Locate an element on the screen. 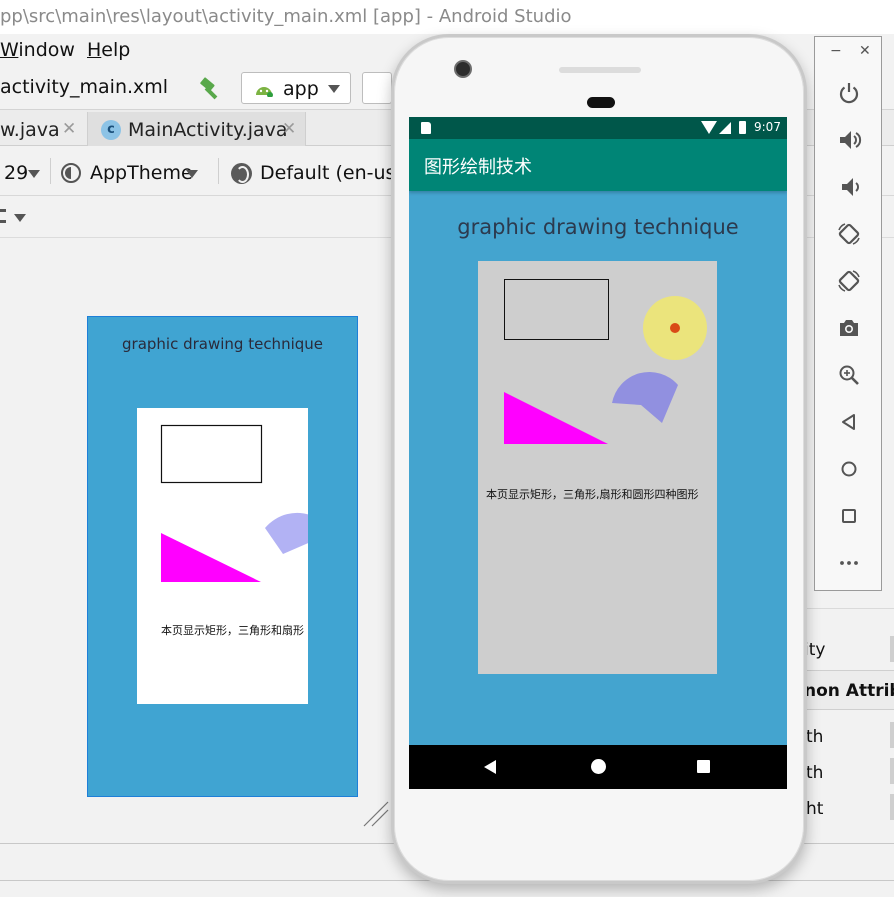 The image size is (894, 897). more-button is located at coordinates (849, 563).